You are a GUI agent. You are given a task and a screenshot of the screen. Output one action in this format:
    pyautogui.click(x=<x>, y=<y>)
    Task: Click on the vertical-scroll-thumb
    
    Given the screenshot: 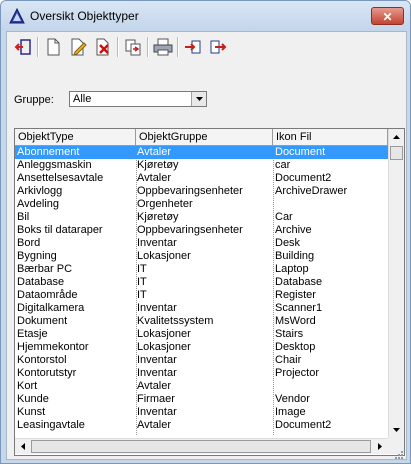 What is the action you would take?
    pyautogui.click(x=396, y=153)
    